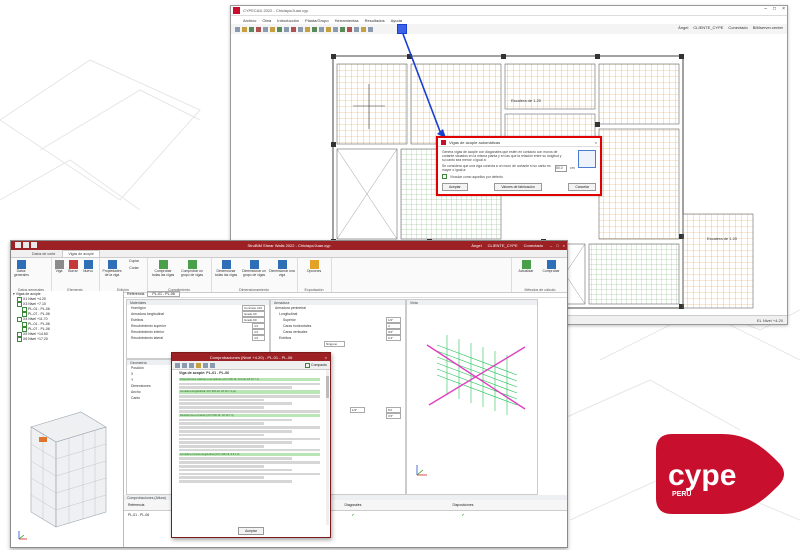  I want to click on copy-button: Copiar, so click(134, 261).